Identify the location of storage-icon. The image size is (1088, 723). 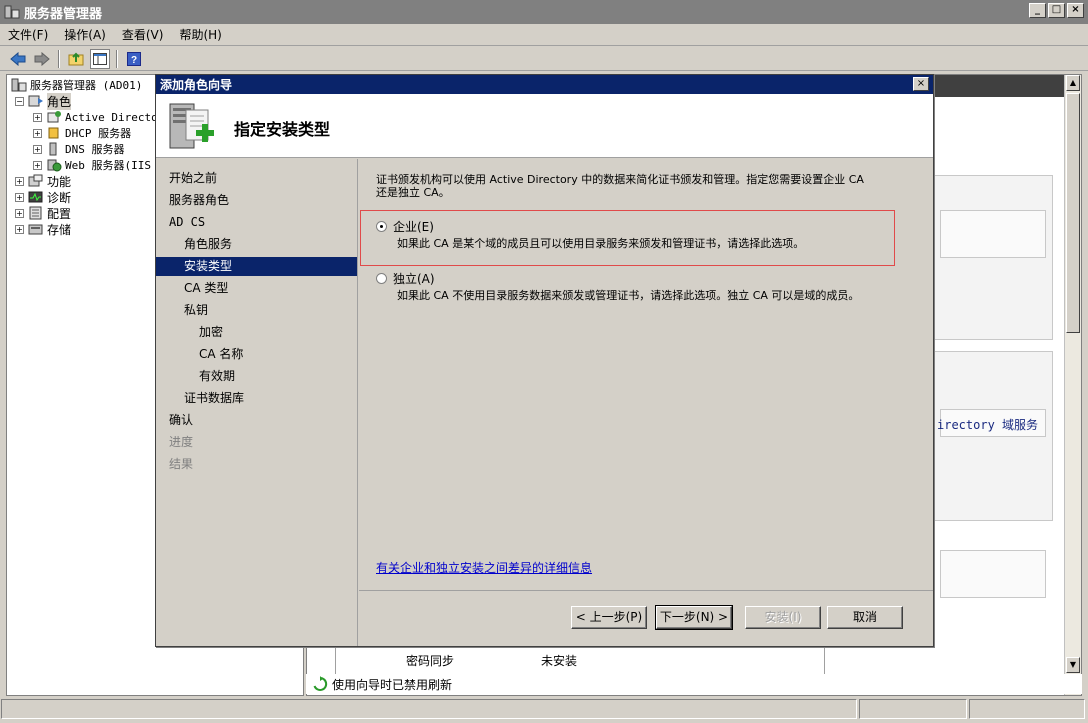
(35, 229).